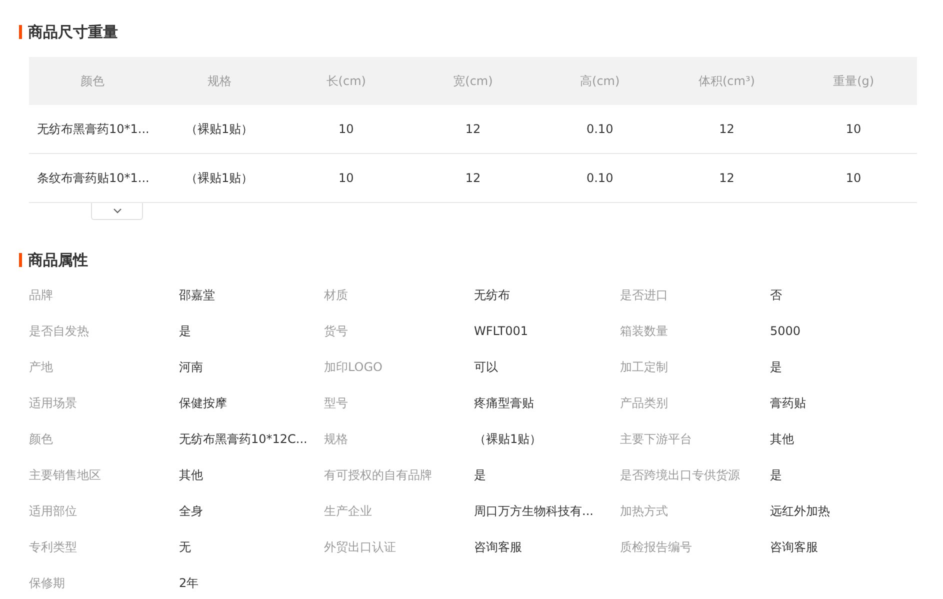 The height and width of the screenshot is (599, 943). What do you see at coordinates (336, 331) in the screenshot?
I see `attribute-label: 货号` at bounding box center [336, 331].